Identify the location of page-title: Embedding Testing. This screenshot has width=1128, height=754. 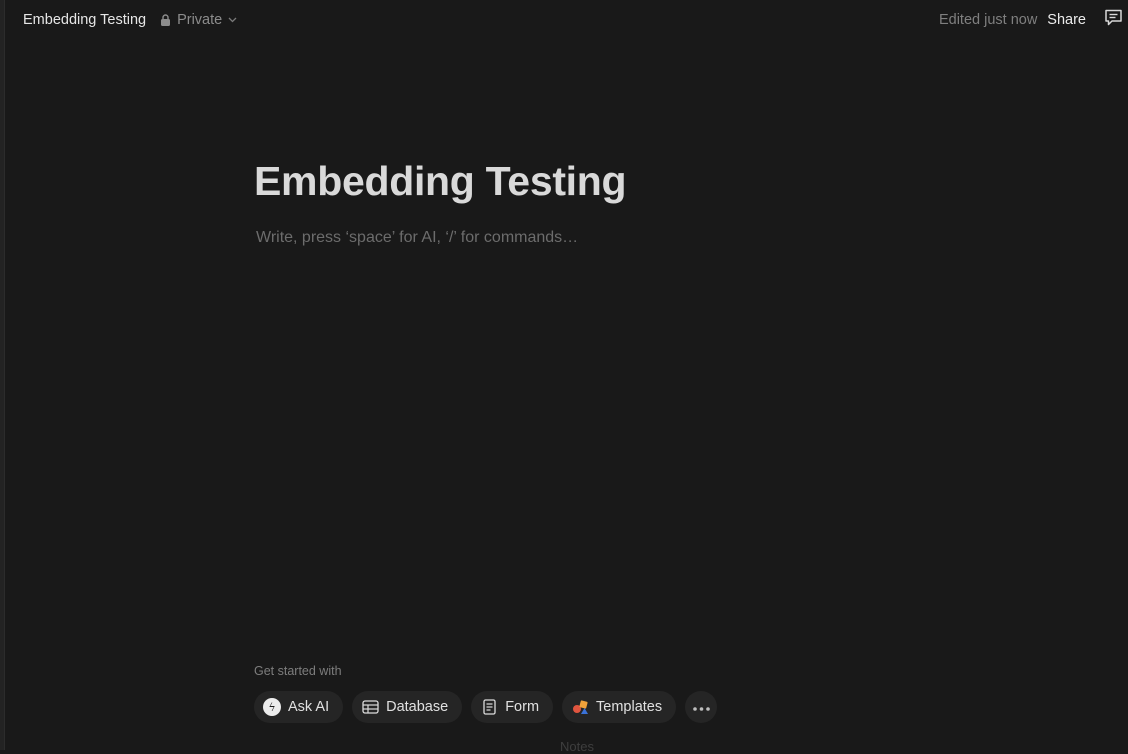
(440, 181).